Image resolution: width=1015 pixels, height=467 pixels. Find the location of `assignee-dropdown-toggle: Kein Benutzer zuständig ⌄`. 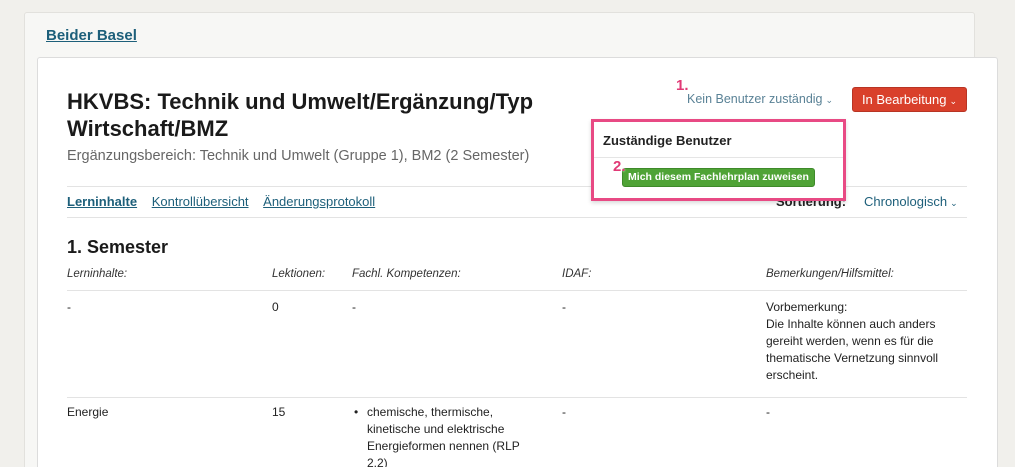

assignee-dropdown-toggle: Kein Benutzer zuständig ⌄ is located at coordinates (760, 99).